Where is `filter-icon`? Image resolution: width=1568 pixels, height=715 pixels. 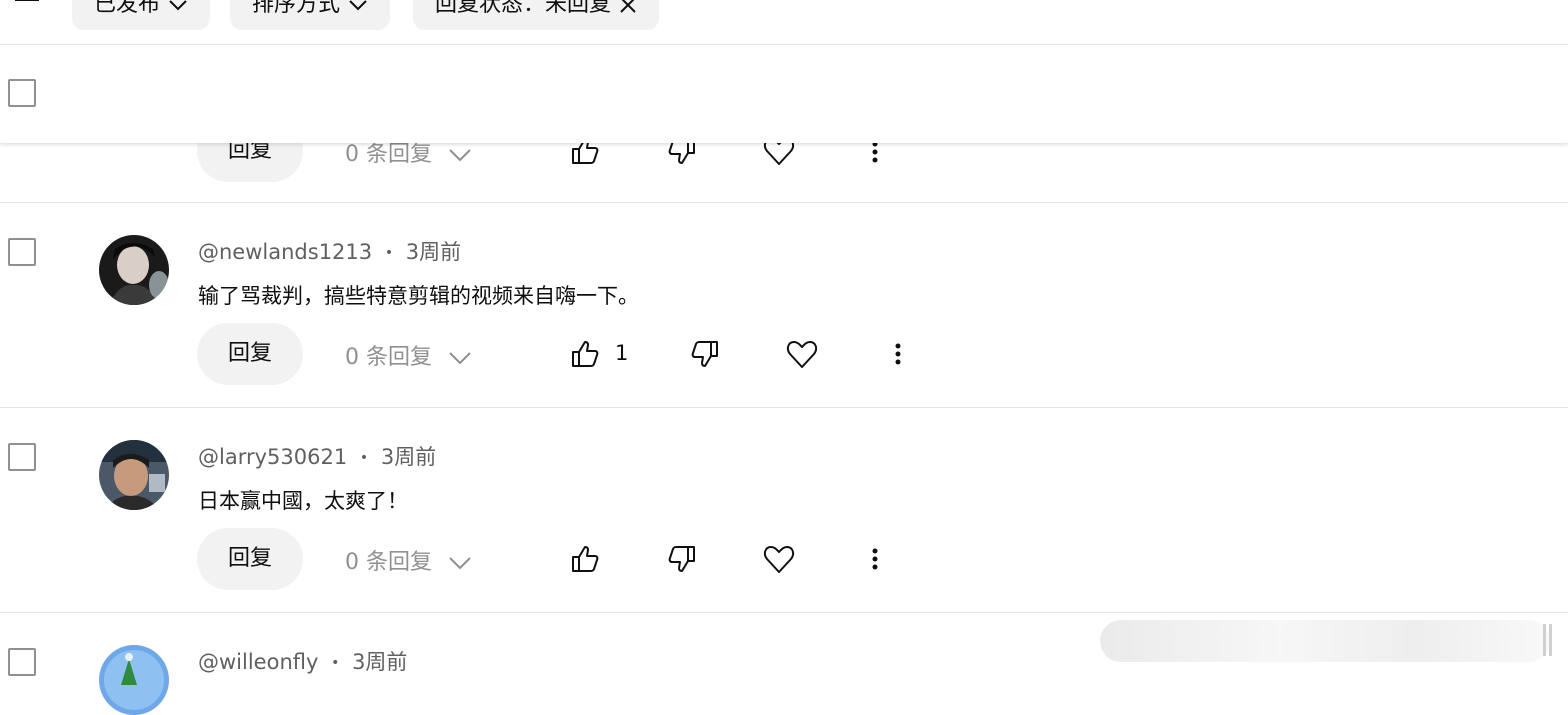 filter-icon is located at coordinates (24, 8).